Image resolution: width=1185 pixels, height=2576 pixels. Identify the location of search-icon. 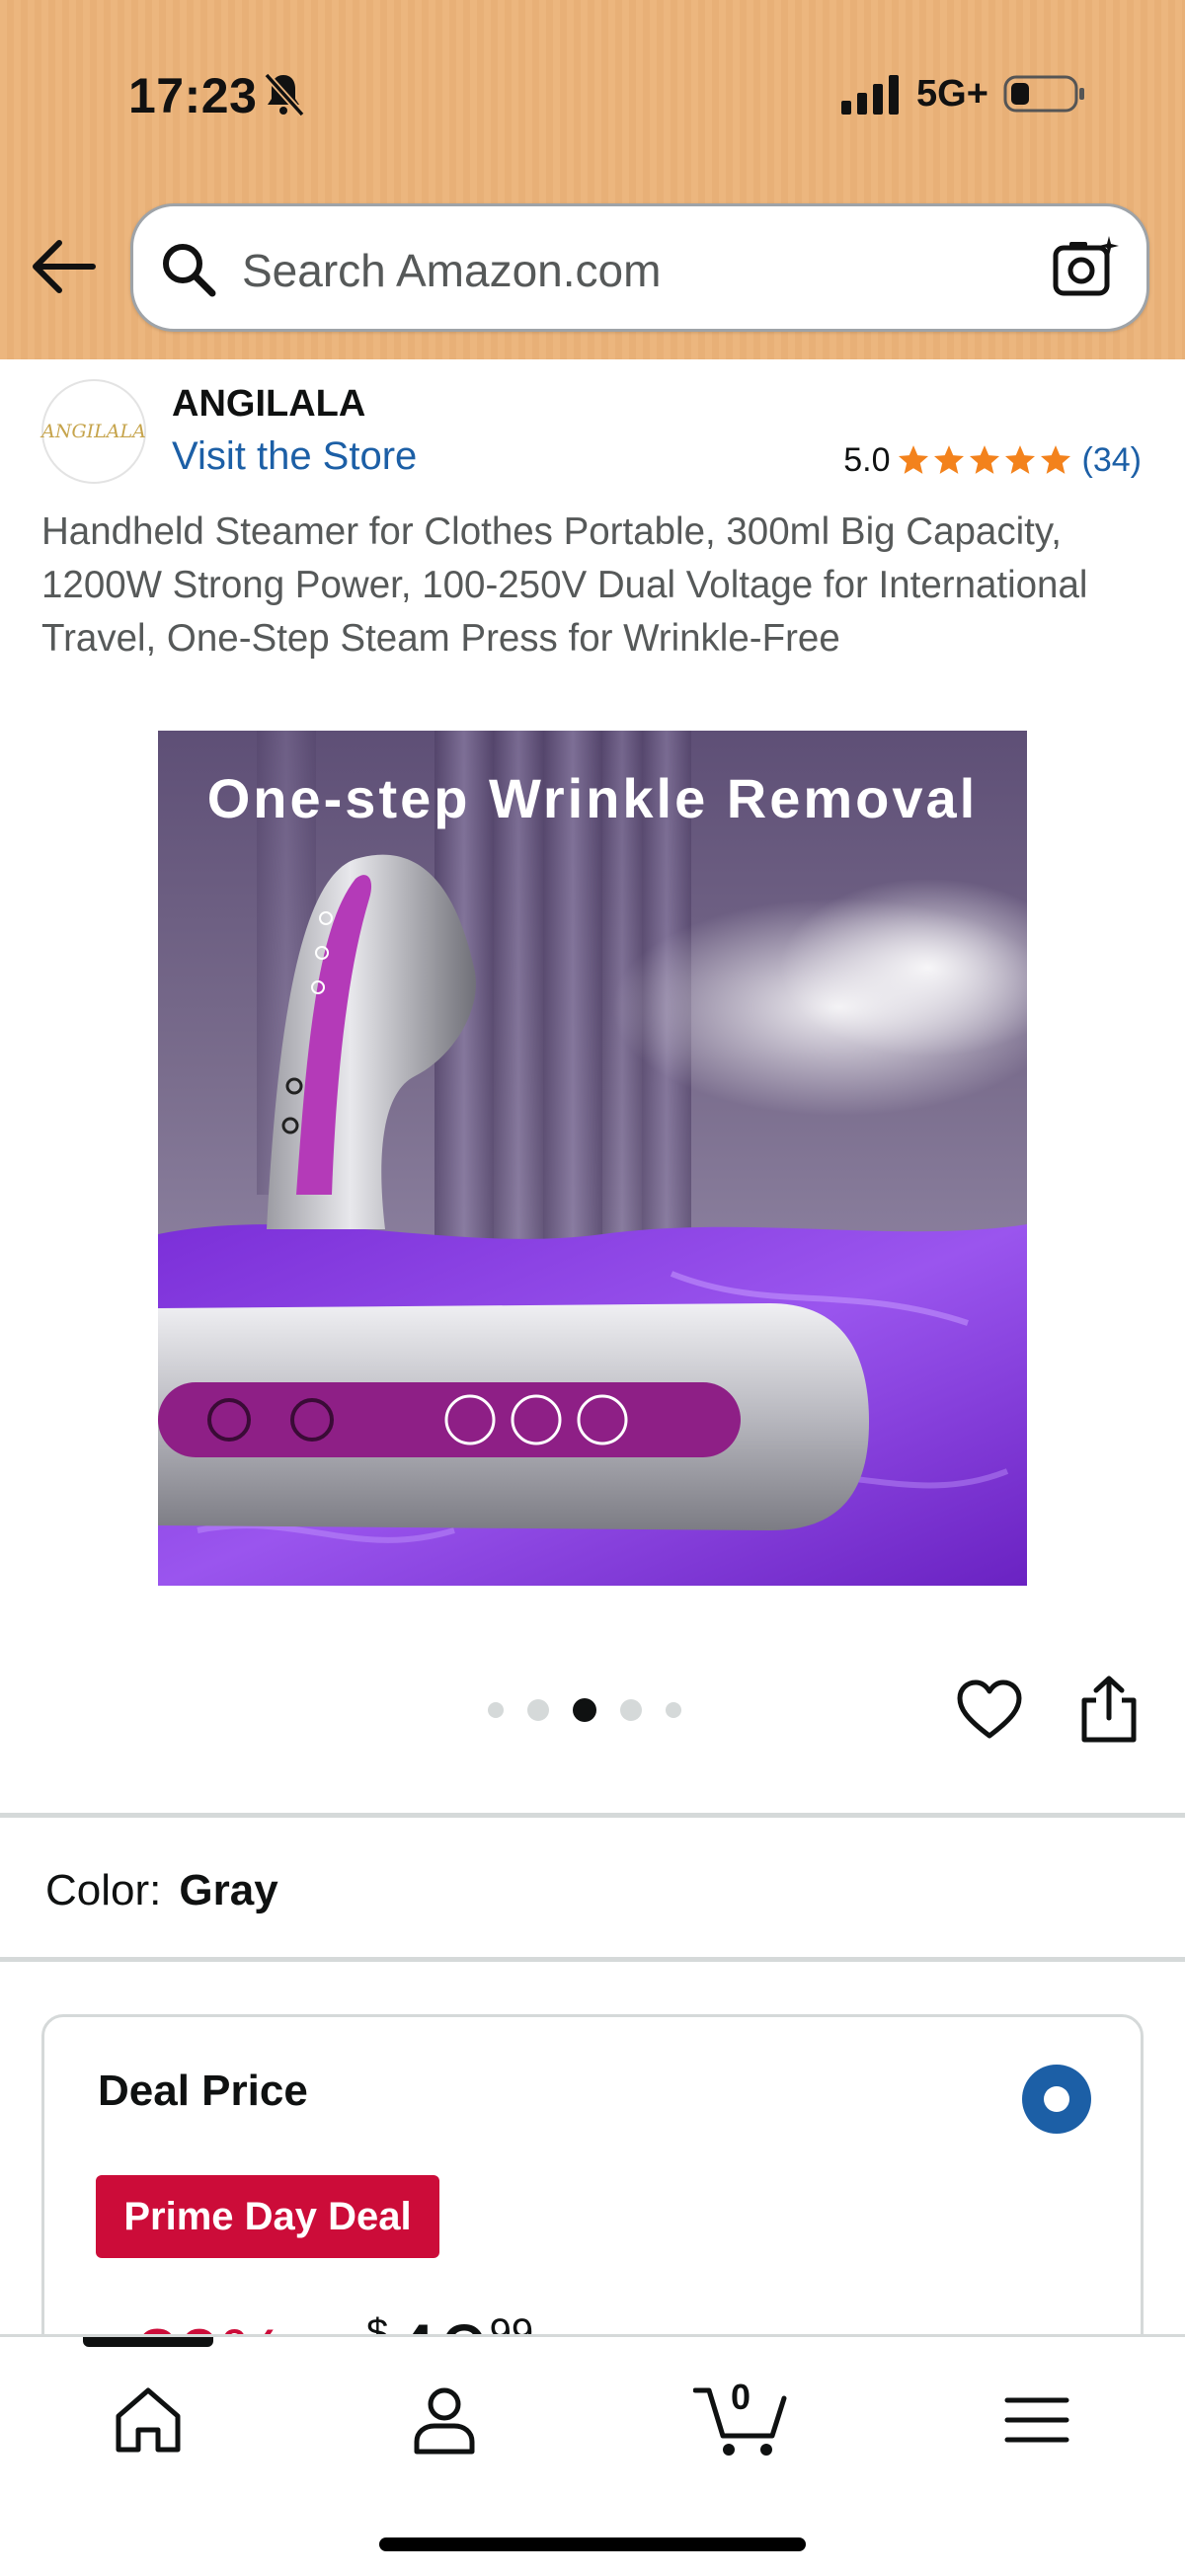
(190, 270).